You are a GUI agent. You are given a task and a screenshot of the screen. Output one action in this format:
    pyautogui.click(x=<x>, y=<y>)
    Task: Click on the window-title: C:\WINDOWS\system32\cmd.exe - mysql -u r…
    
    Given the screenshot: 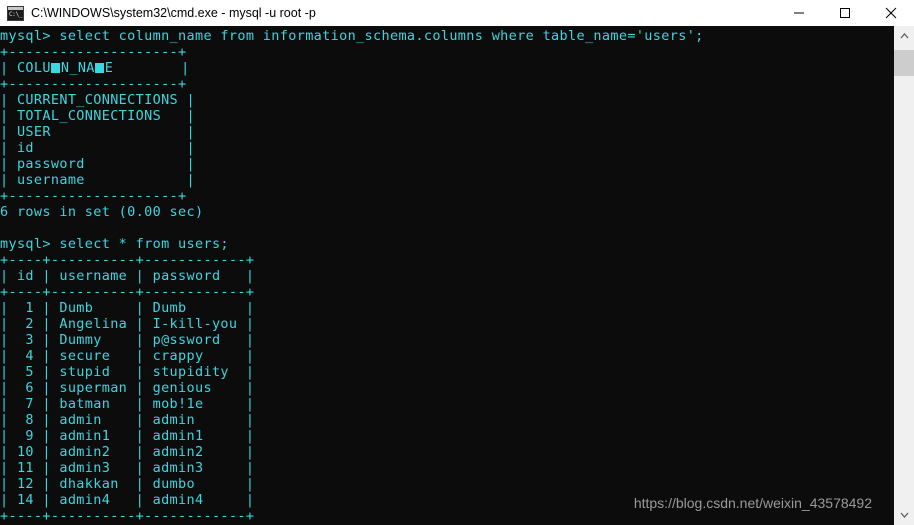 What is the action you would take?
    pyautogui.click(x=173, y=13)
    